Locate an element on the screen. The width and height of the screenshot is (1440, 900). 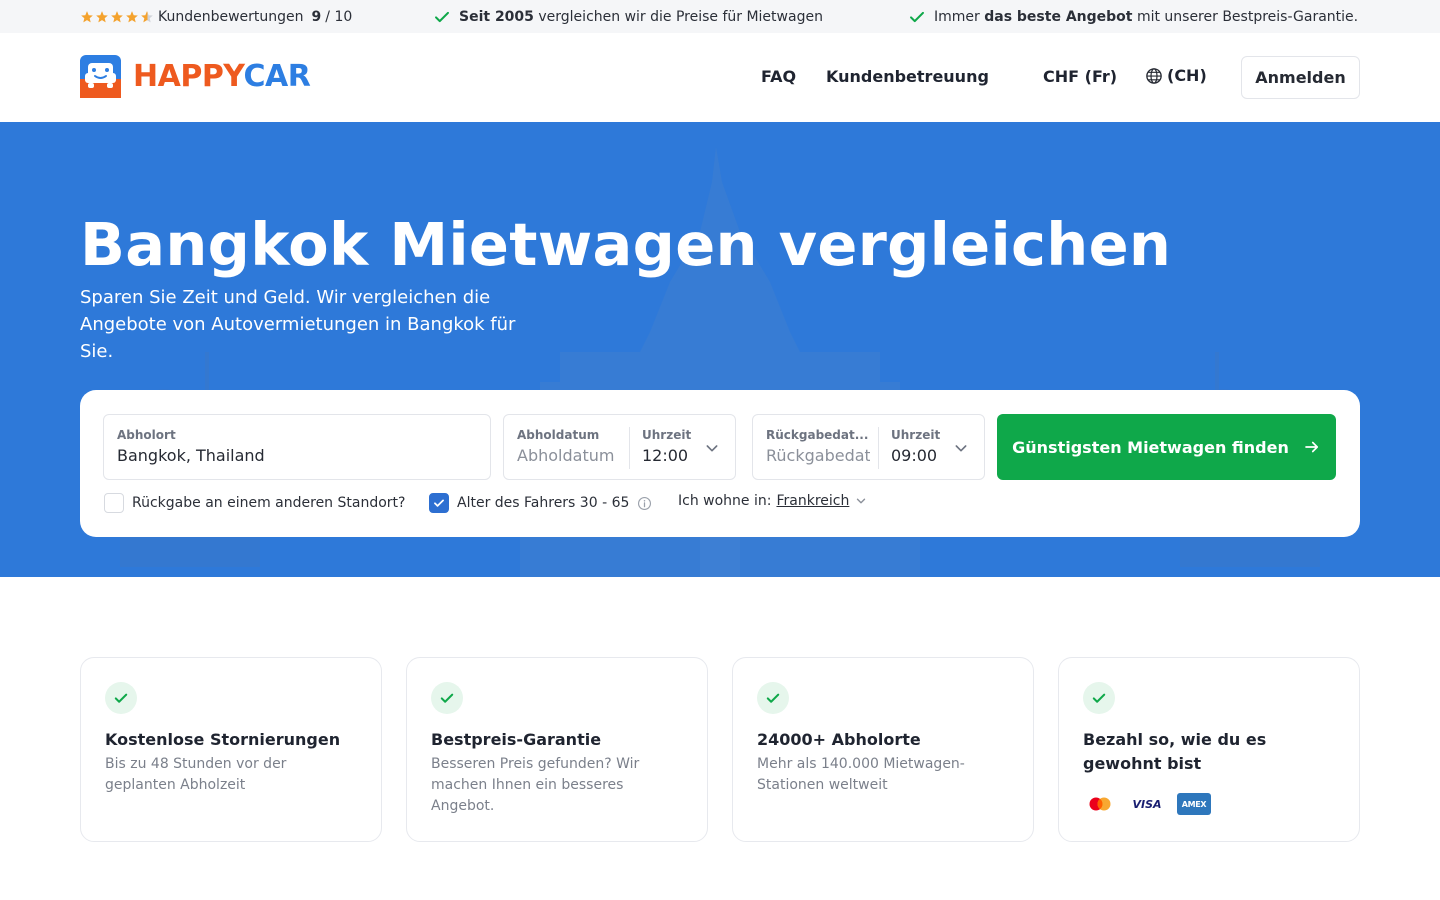
currency-selector: CHF (Fr) is located at coordinates (1080, 76).